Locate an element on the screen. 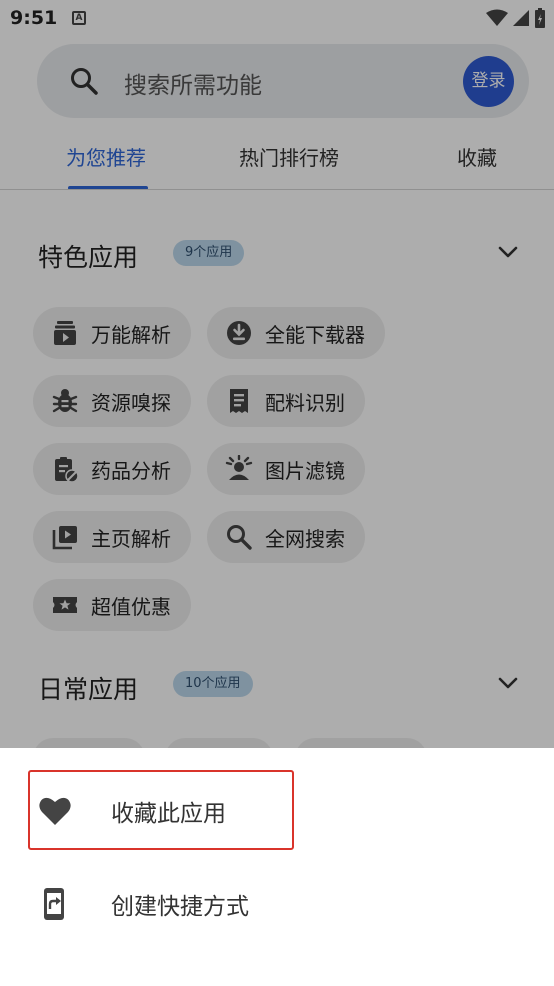 This screenshot has width=554, height=986. highlight-box is located at coordinates (161, 810).